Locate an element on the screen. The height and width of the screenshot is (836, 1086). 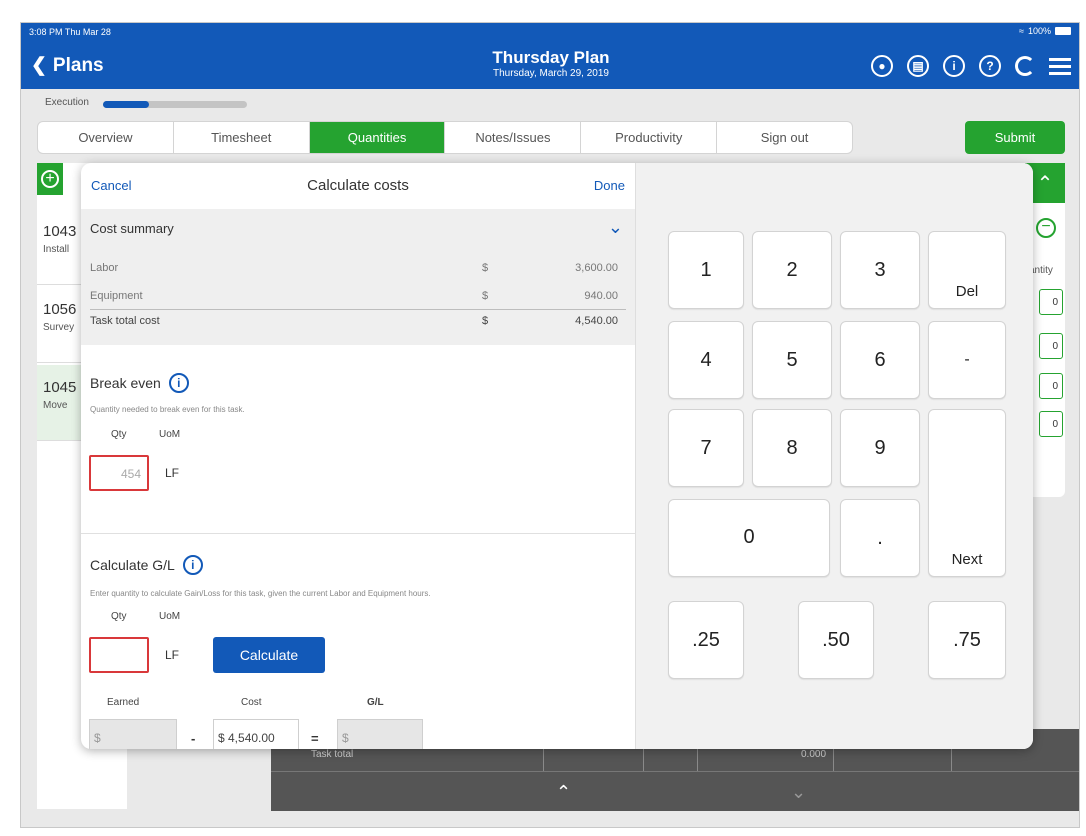
cost-label: Cost is located at coordinates (251, 702).